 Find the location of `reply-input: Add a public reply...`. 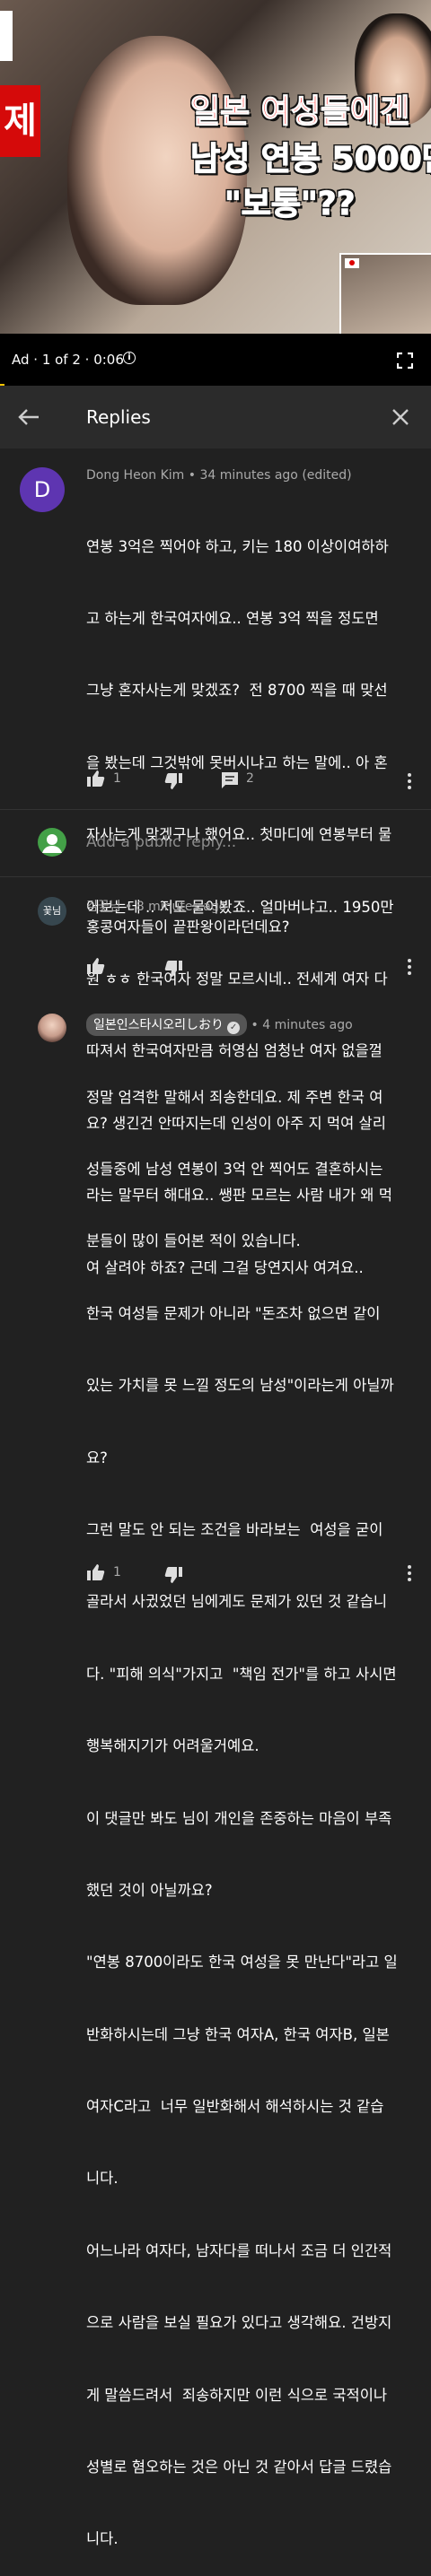

reply-input: Add a public reply... is located at coordinates (161, 842).